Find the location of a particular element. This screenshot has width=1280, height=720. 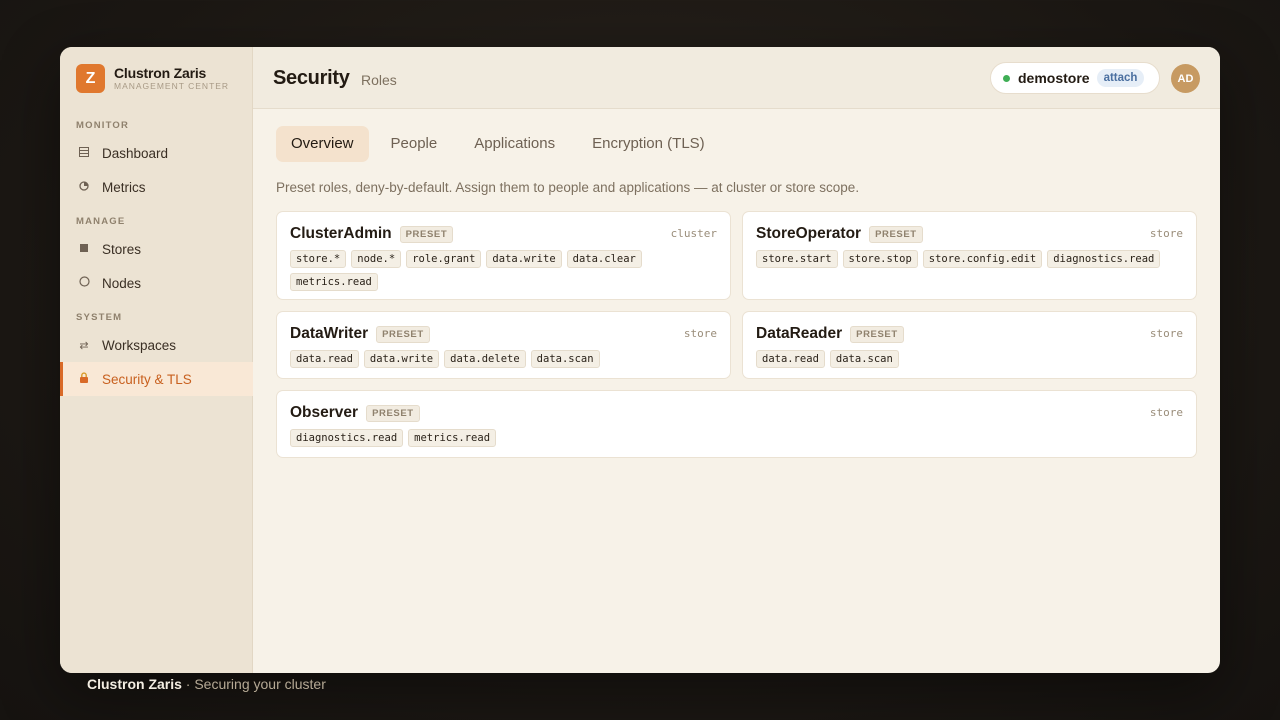

section-label-monitor: MONITOR is located at coordinates (103, 125).